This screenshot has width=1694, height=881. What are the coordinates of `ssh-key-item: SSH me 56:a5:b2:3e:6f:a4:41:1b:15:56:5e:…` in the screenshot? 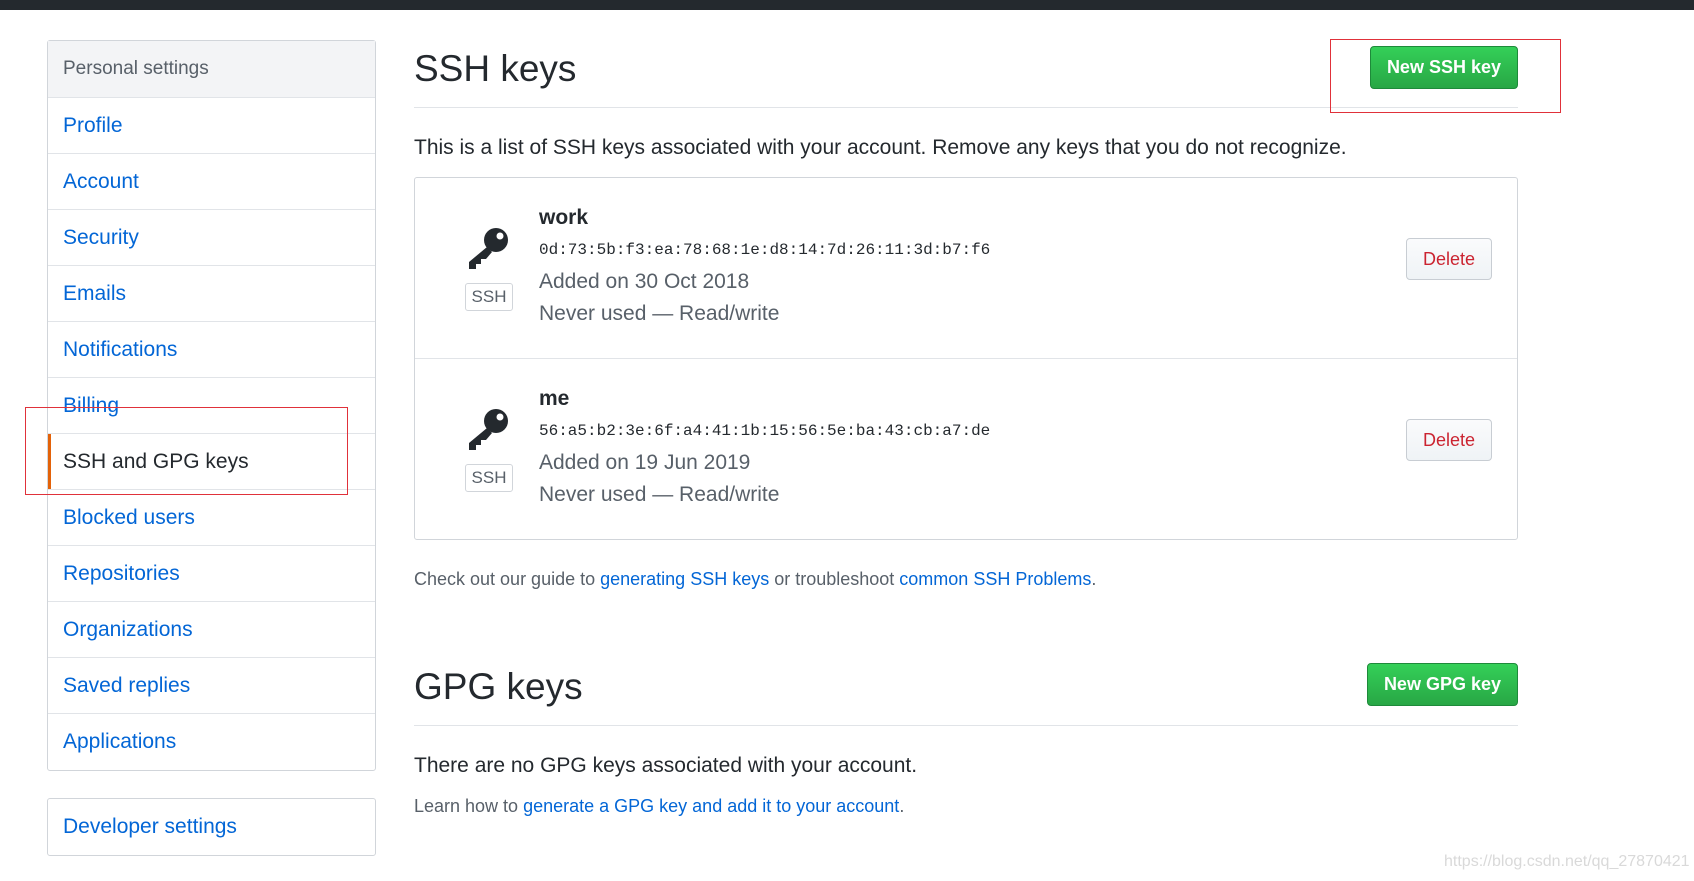 It's located at (966, 449).